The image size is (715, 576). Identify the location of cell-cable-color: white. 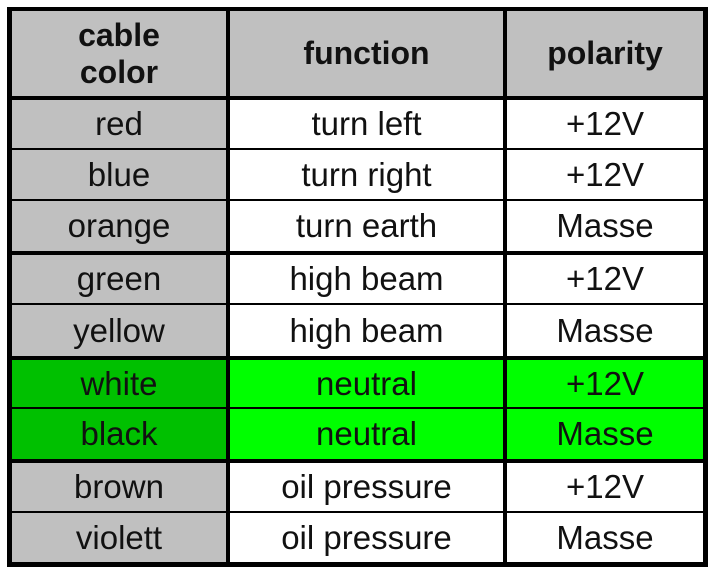
(119, 383).